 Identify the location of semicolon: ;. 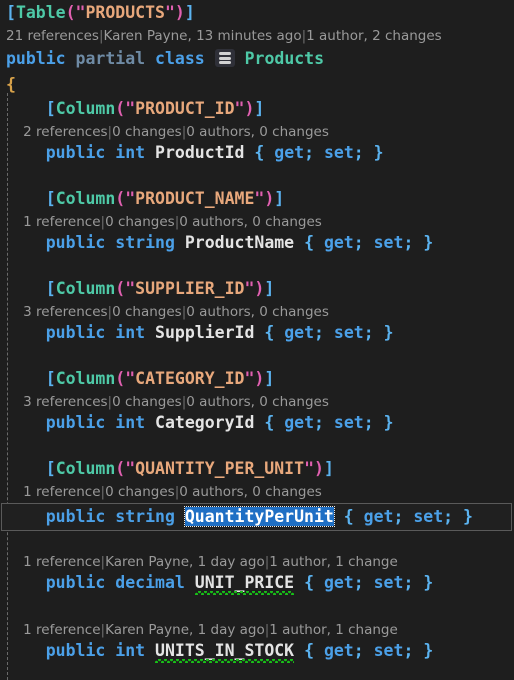
(368, 332).